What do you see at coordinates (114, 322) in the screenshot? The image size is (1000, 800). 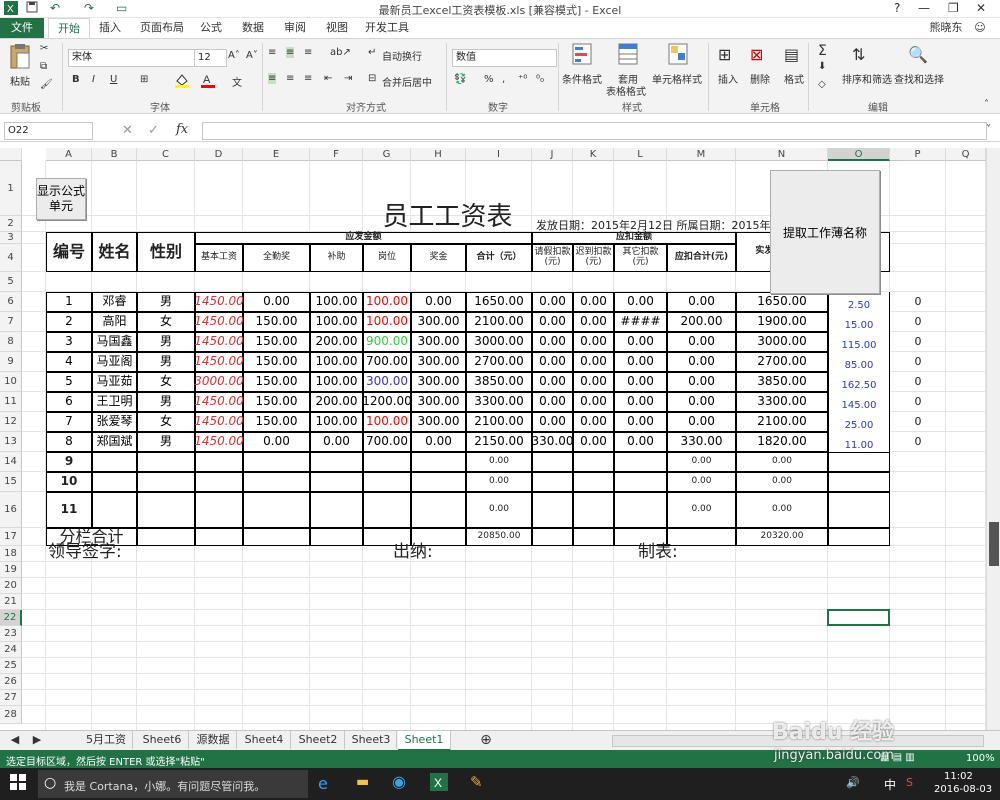 I see `employee-name: 高阳` at bounding box center [114, 322].